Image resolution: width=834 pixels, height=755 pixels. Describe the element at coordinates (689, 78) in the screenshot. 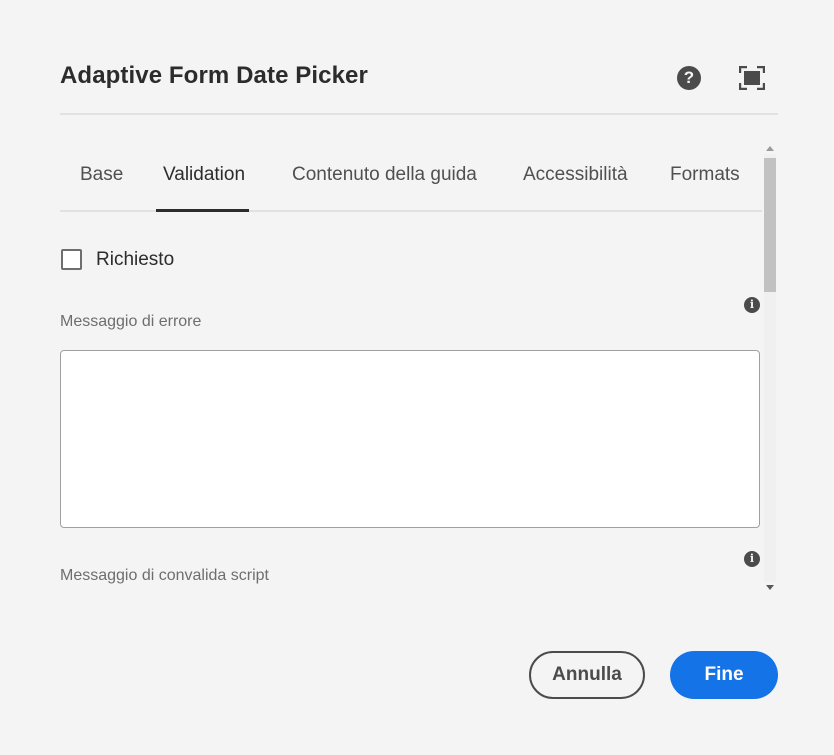

I see `help-icon: ?` at that location.